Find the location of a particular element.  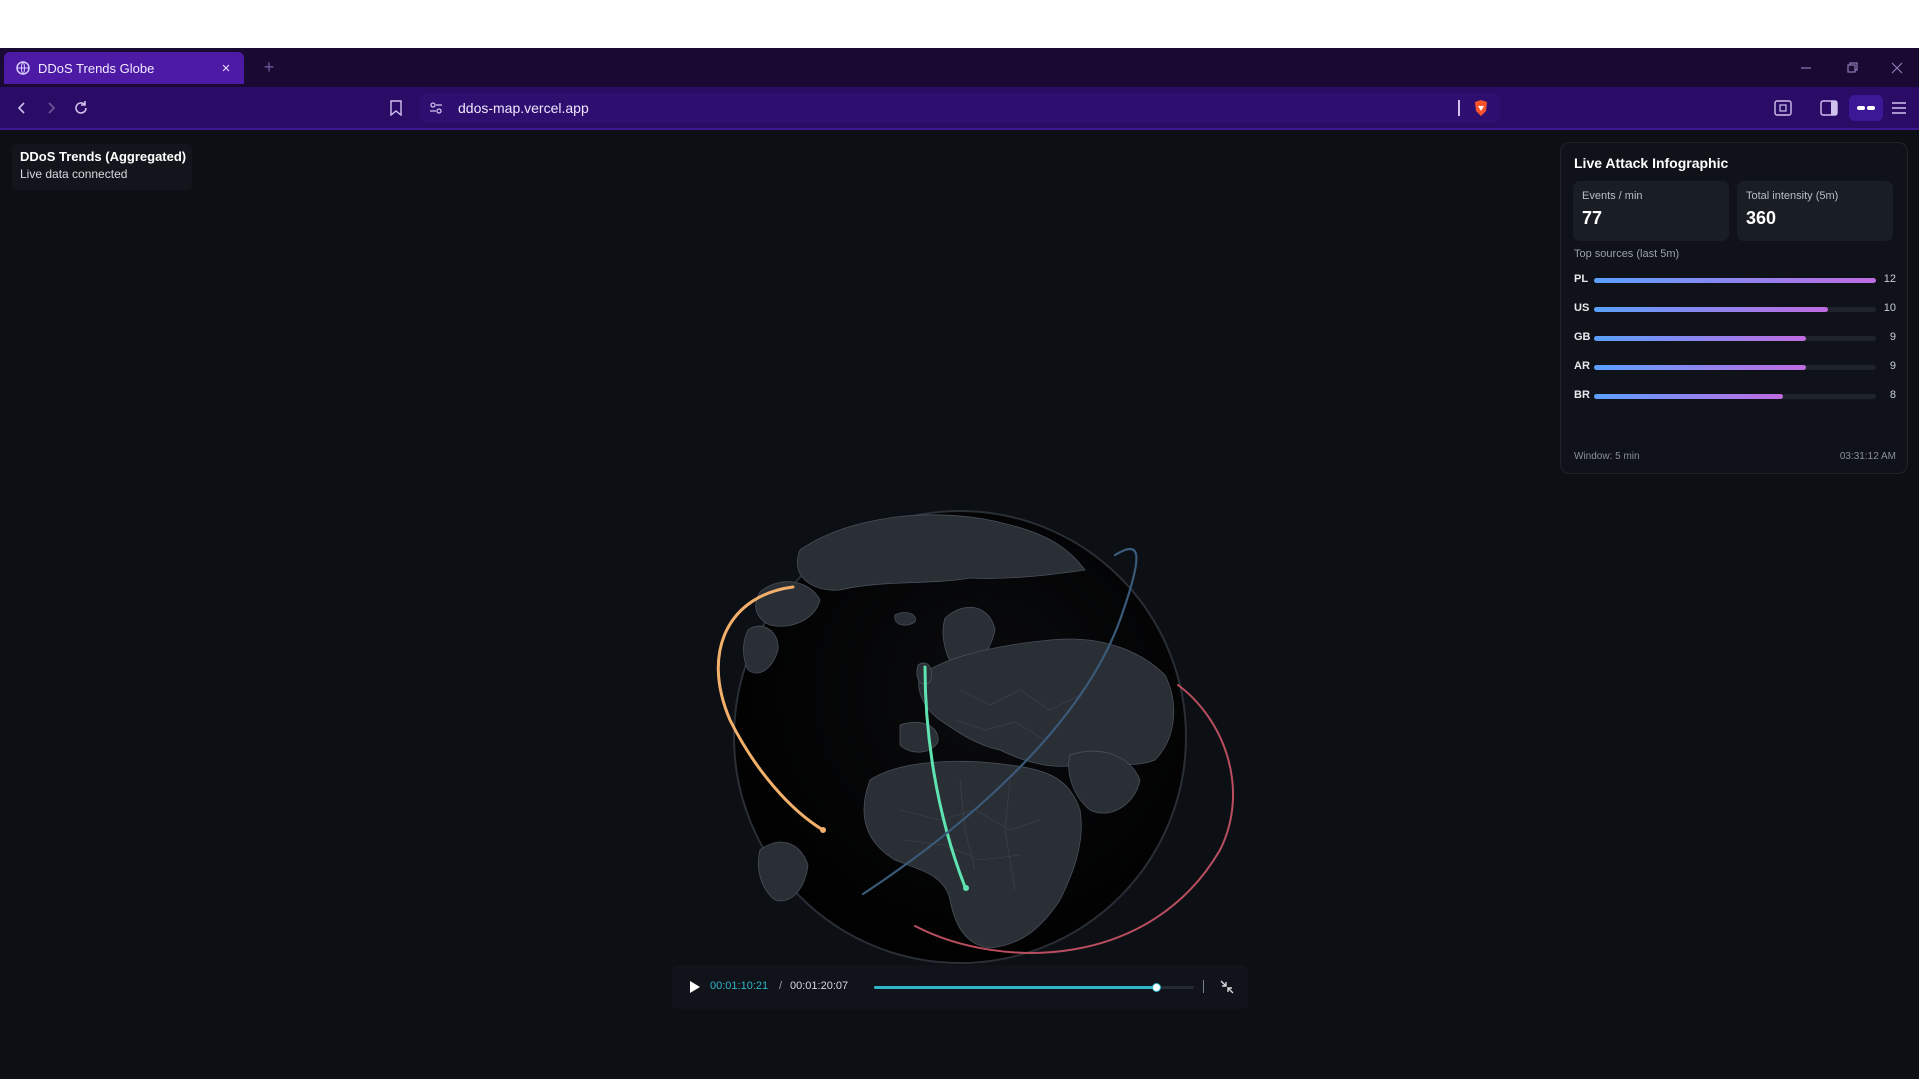

source-count: 12 is located at coordinates (1889, 279).